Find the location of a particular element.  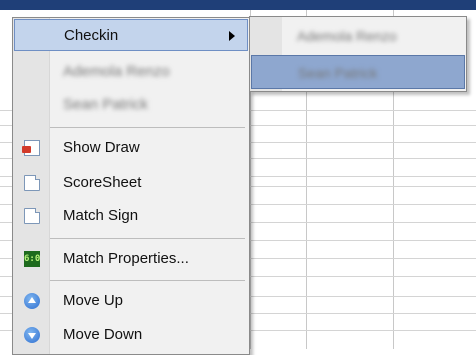

menu-item-player-1: Ademola Renzo is located at coordinates (131, 72).